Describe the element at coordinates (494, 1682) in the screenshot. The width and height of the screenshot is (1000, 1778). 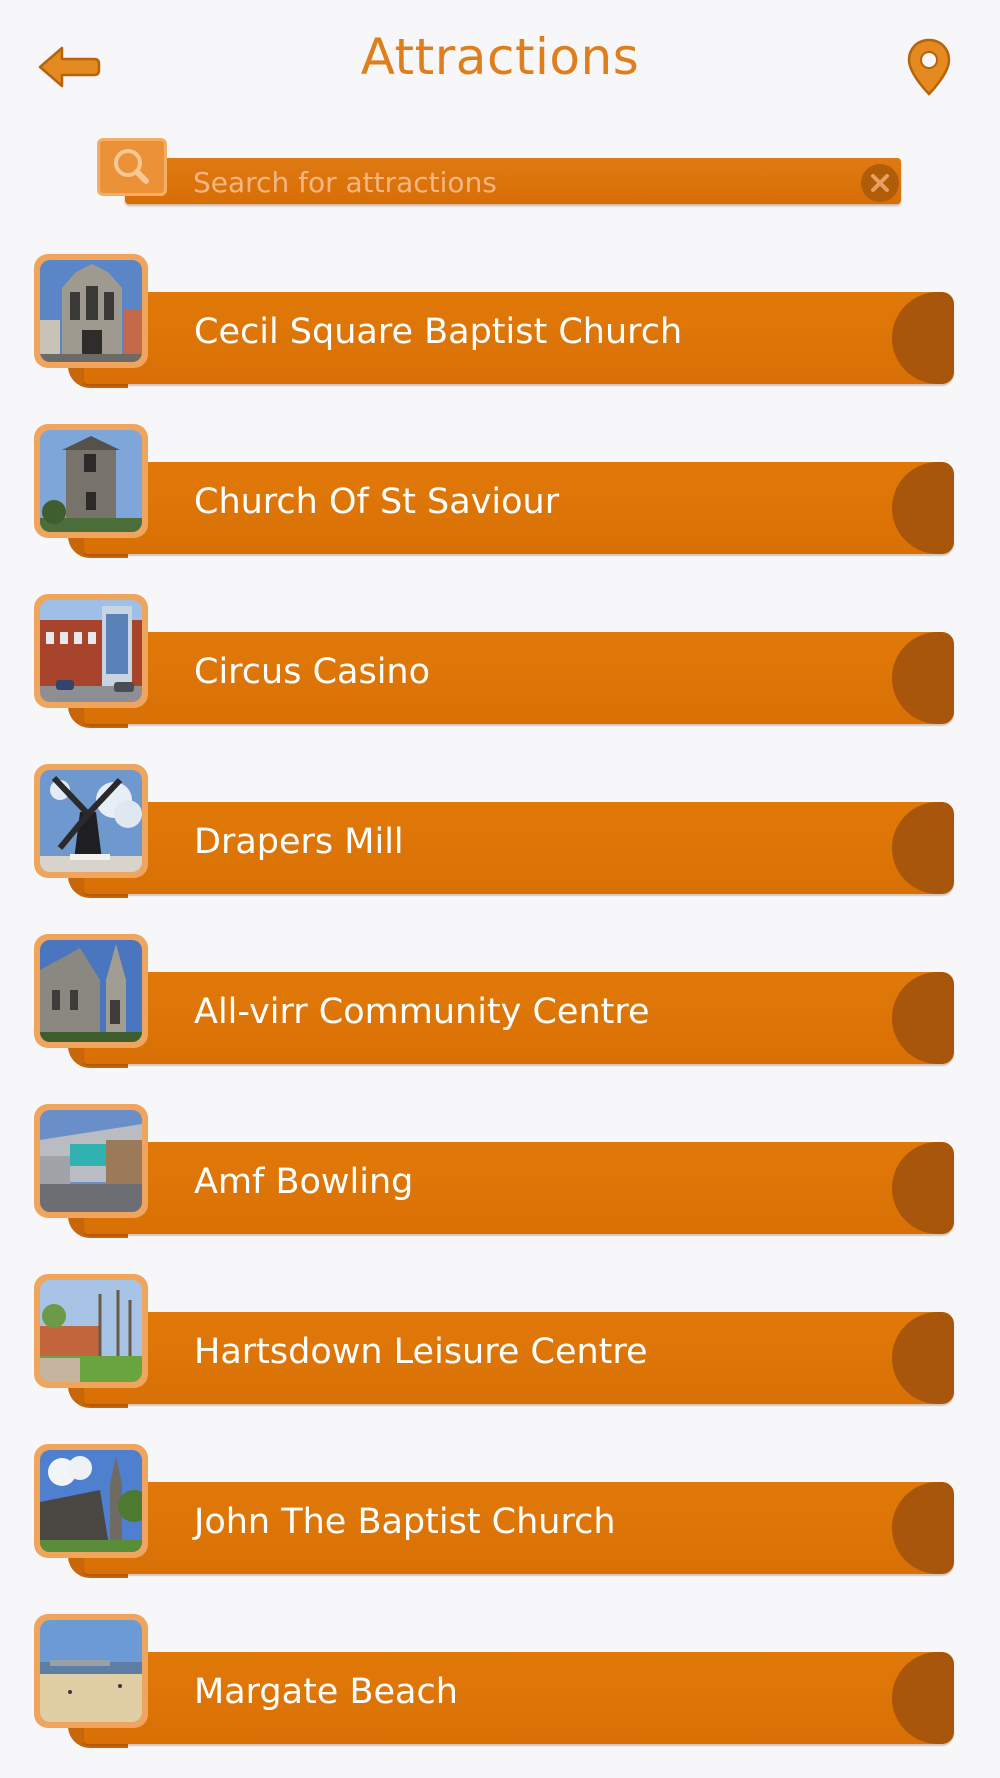
I see `attraction-item: Margate Beach` at that location.